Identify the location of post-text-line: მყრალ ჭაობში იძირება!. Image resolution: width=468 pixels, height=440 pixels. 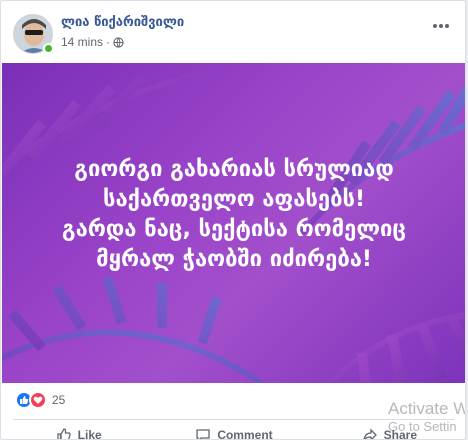
(234, 259).